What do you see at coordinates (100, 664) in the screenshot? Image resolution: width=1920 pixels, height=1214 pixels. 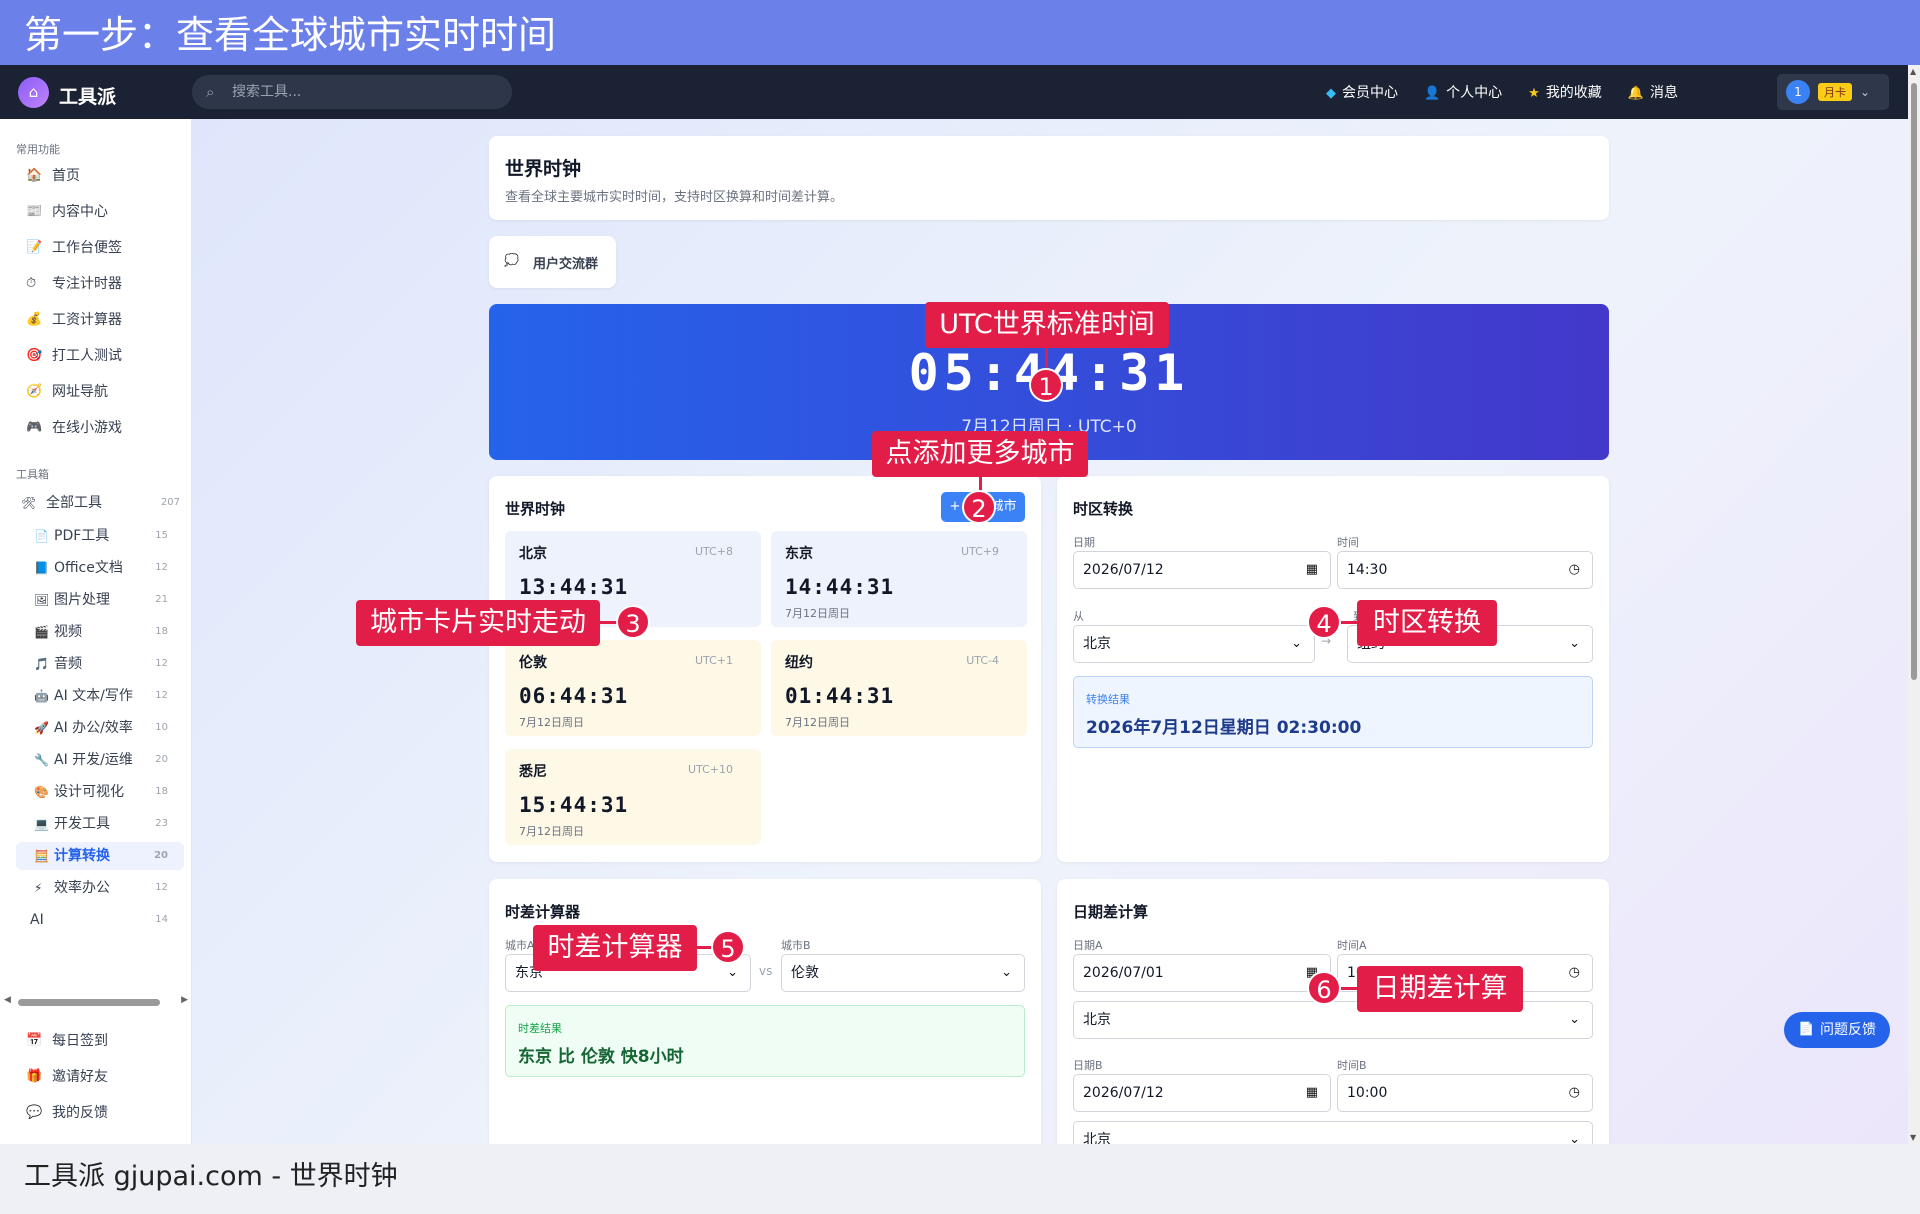 I see `sidebar-item-audio: 🎵 音频 12` at bounding box center [100, 664].